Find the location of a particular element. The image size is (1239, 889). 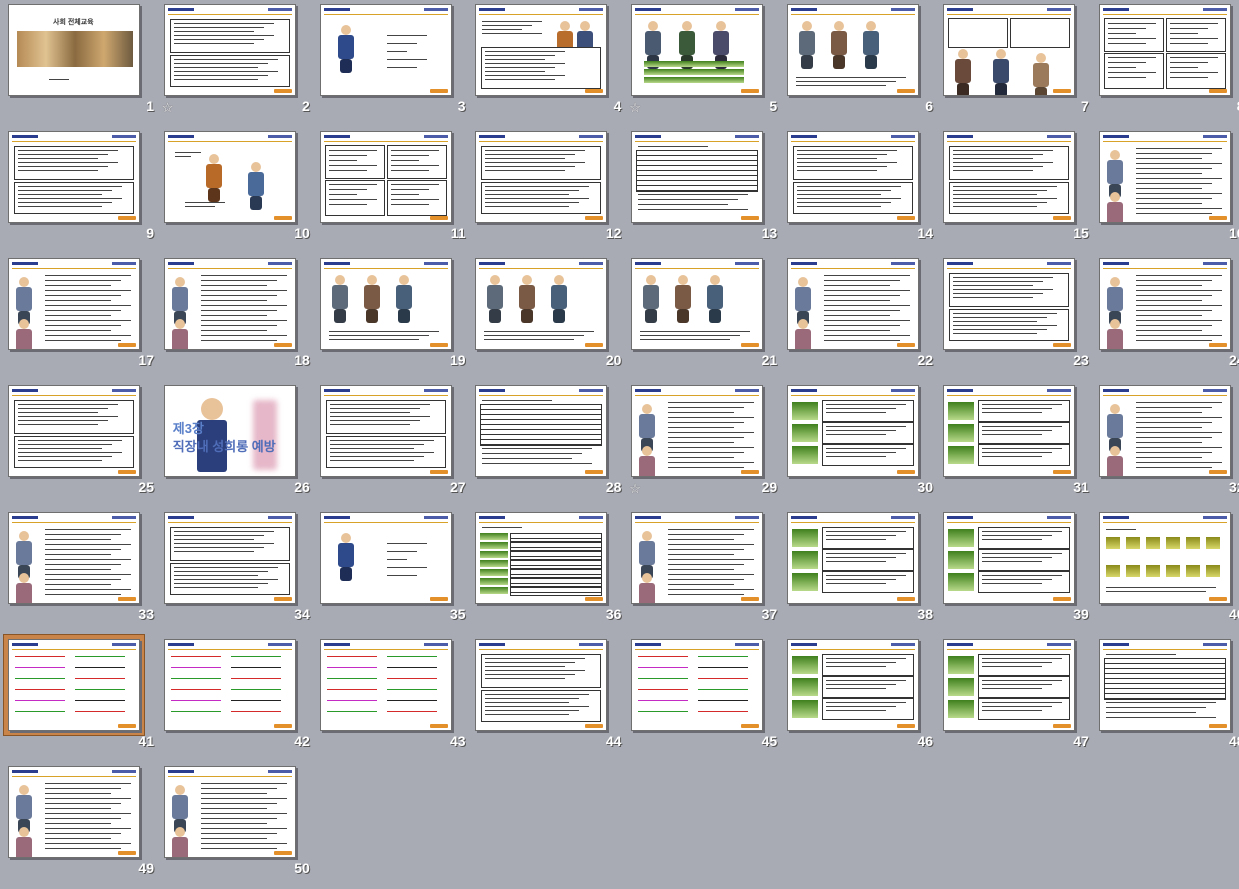

slide-thumbnail: 사회 전체교육 is located at coordinates (74, 50).